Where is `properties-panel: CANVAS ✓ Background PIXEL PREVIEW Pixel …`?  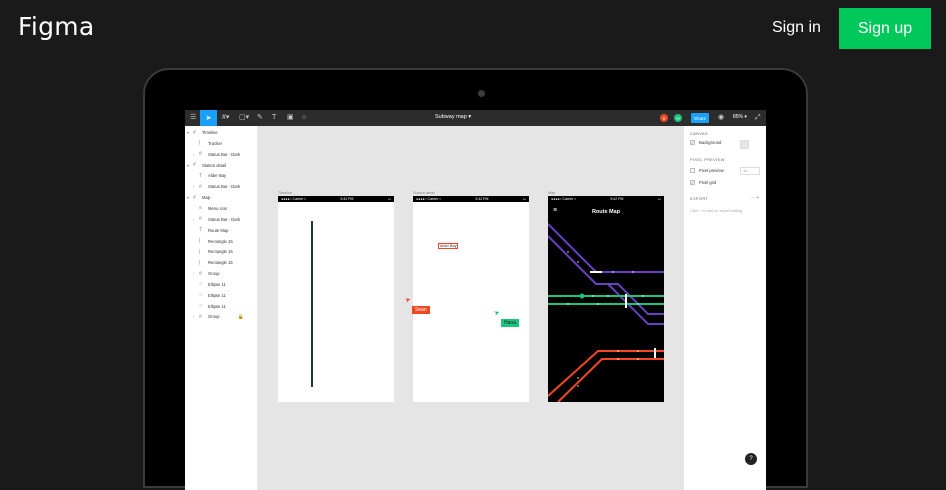
properties-panel: CANVAS ✓ Background PIXEL PREVIEW Pixel … is located at coordinates (724, 308).